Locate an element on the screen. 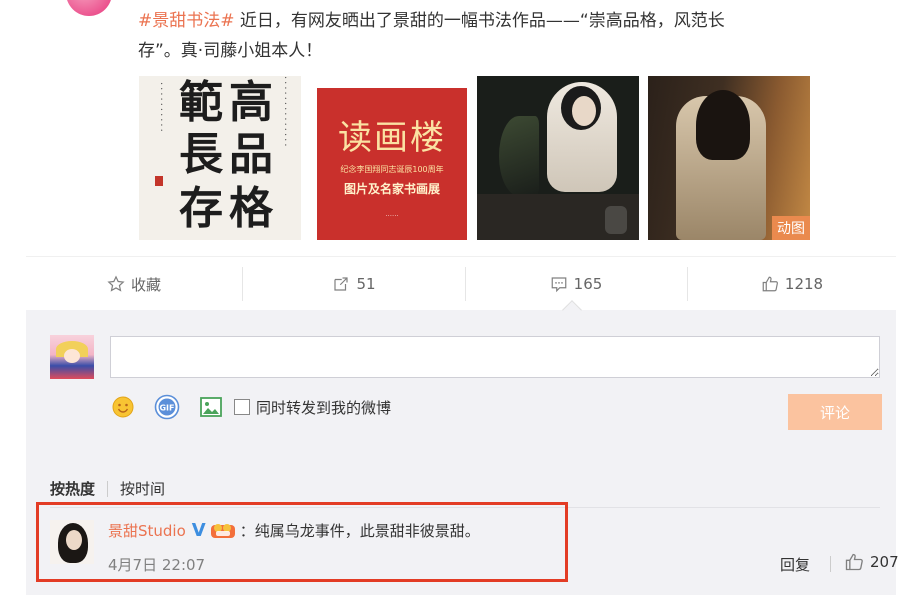 The image size is (922, 595). svg-text: GIF is located at coordinates (166, 408).